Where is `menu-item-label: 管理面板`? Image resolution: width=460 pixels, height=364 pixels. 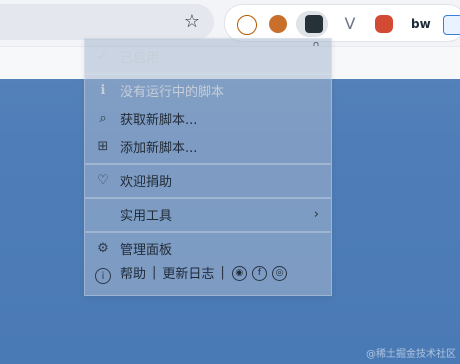 menu-item-label: 管理面板 is located at coordinates (146, 250).